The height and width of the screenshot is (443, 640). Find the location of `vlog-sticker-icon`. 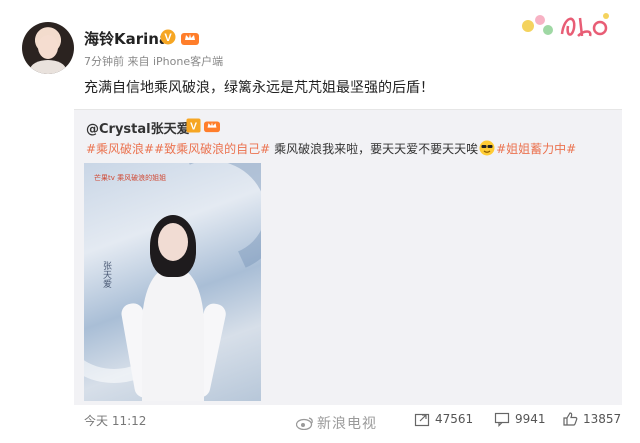

vlog-sticker-icon is located at coordinates (565, 25).